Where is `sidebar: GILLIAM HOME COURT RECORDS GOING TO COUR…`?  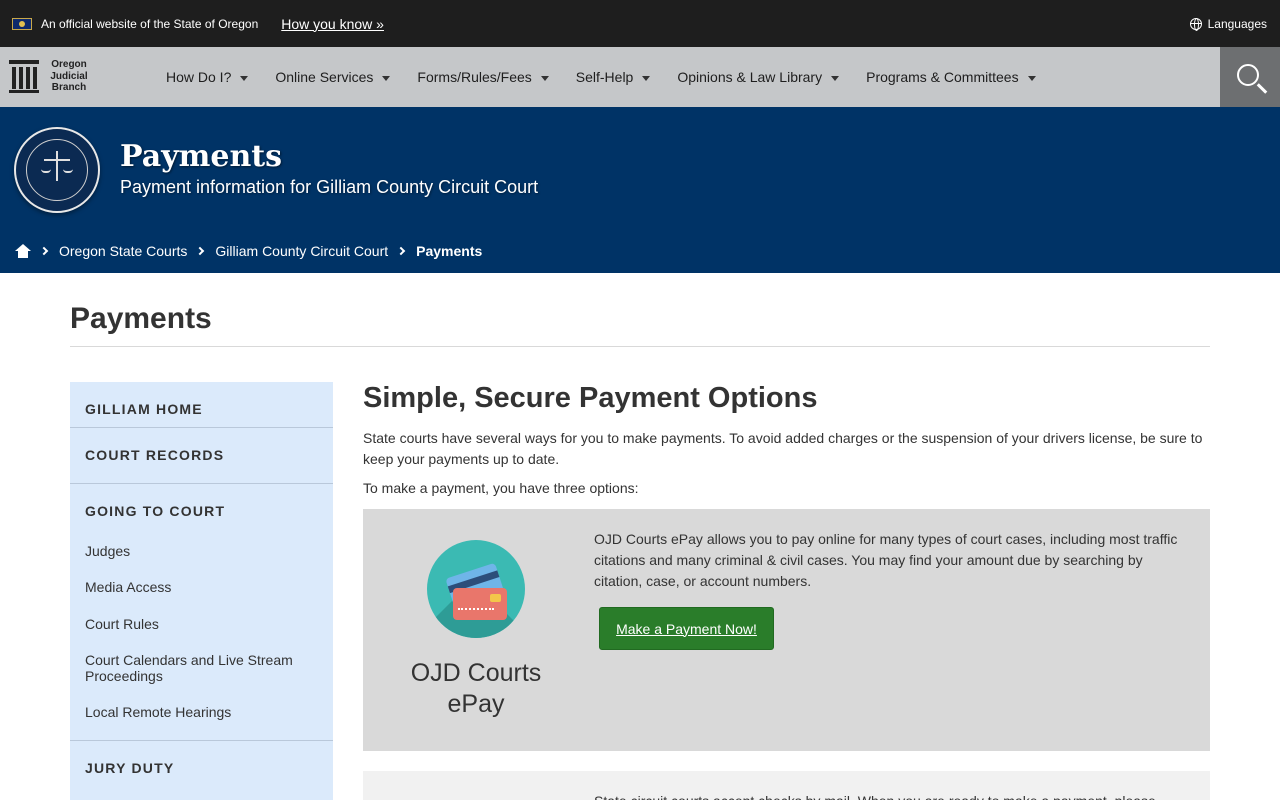
sidebar: GILLIAM HOME COURT RECORDS GOING TO COUR… is located at coordinates (201, 591).